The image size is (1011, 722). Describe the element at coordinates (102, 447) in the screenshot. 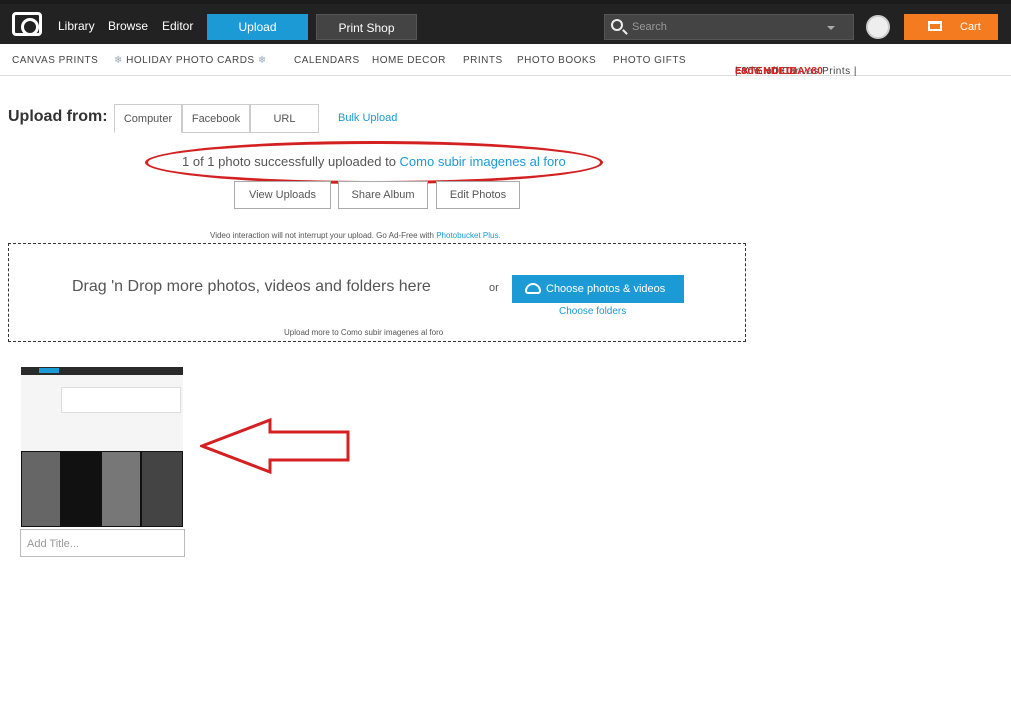

I see `uploaded-photo-thumbnail` at that location.